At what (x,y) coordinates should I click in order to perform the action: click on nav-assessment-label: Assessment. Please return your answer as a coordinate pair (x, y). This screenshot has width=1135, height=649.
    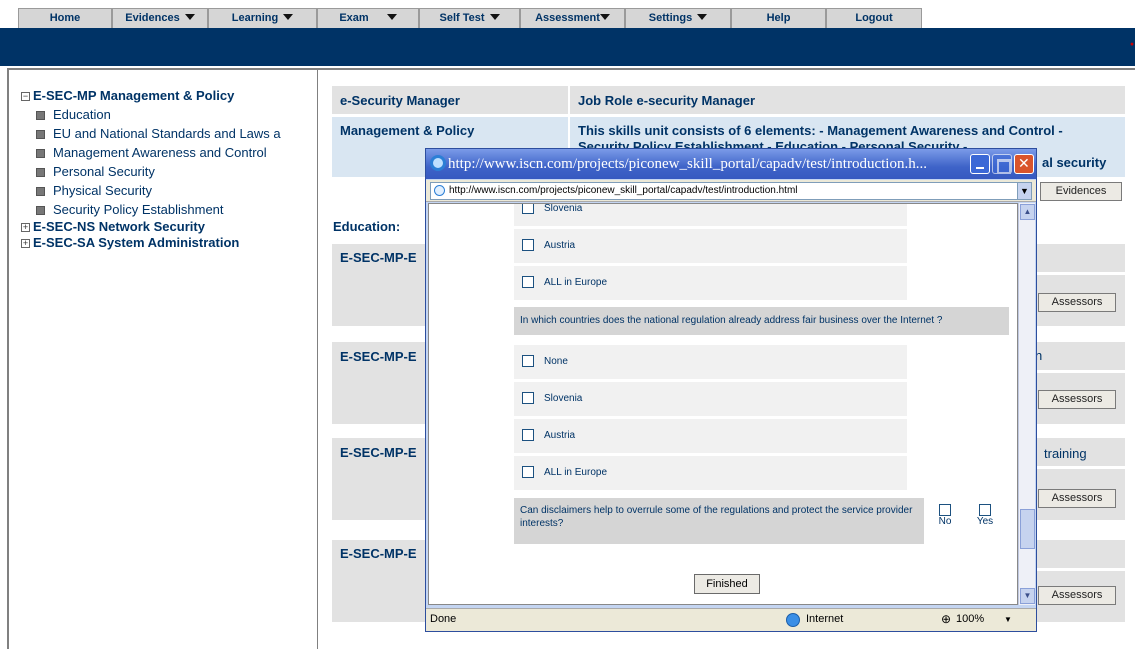
    Looking at the image, I should click on (567, 18).